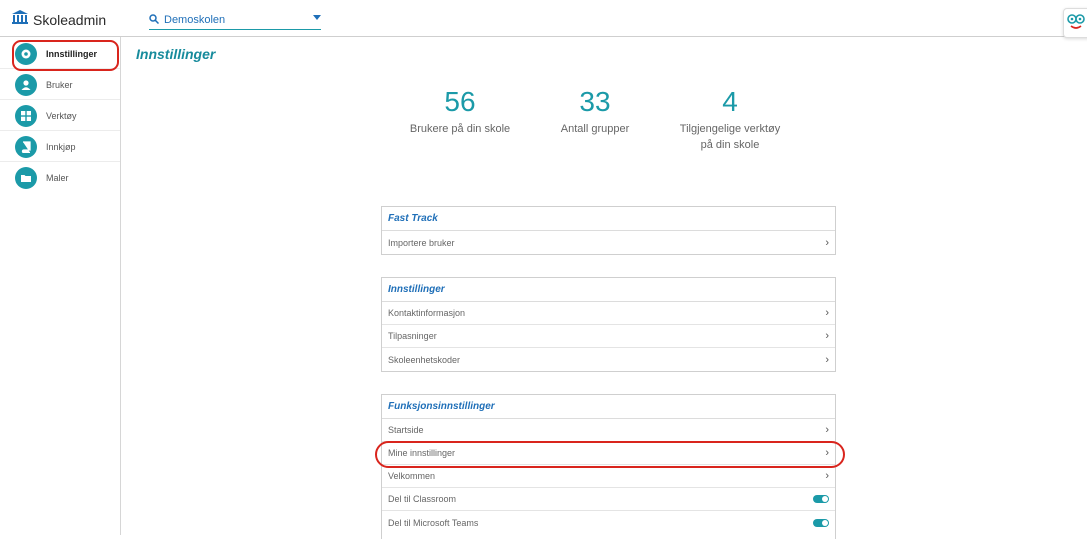  I want to click on stat-tools: 4 Tilgjengelige verktøy på din skole, so click(730, 119).